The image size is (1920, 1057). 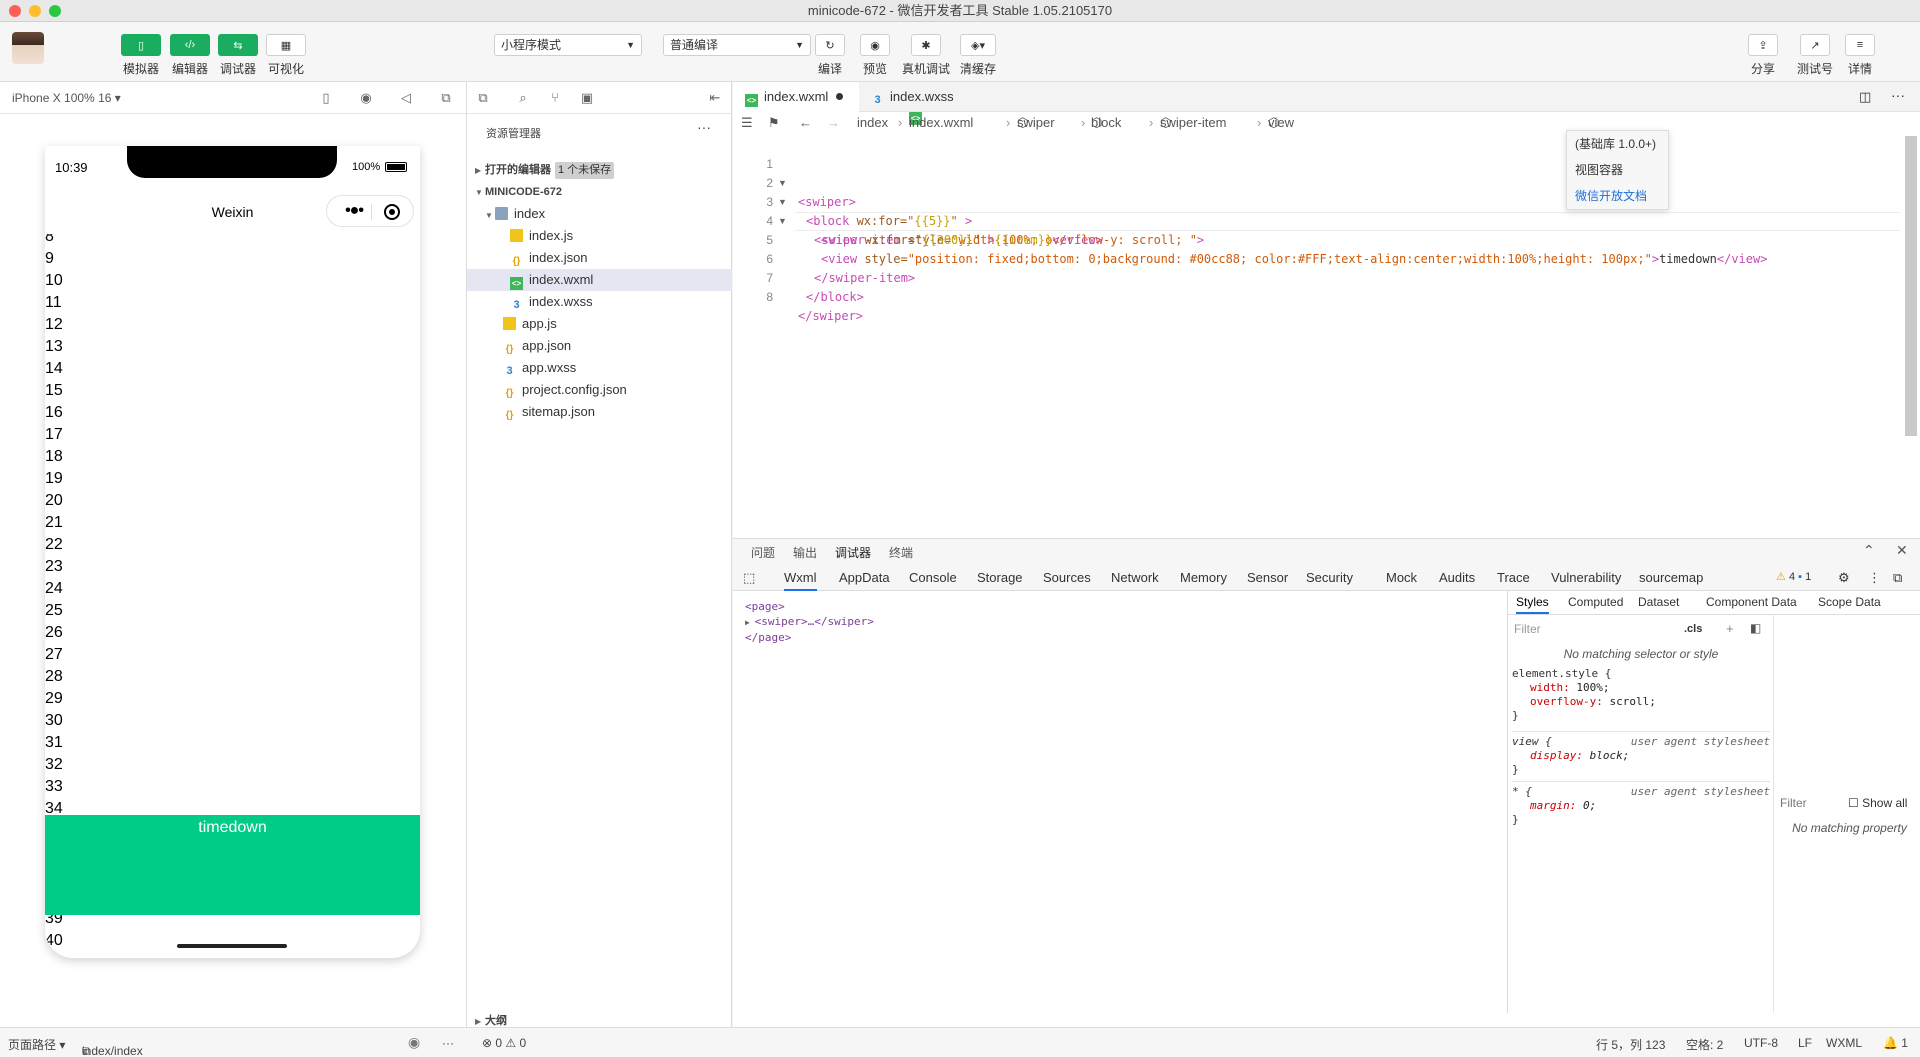 What do you see at coordinates (1641, 688) in the screenshot?
I see `rule-declaration: width: 100%;` at bounding box center [1641, 688].